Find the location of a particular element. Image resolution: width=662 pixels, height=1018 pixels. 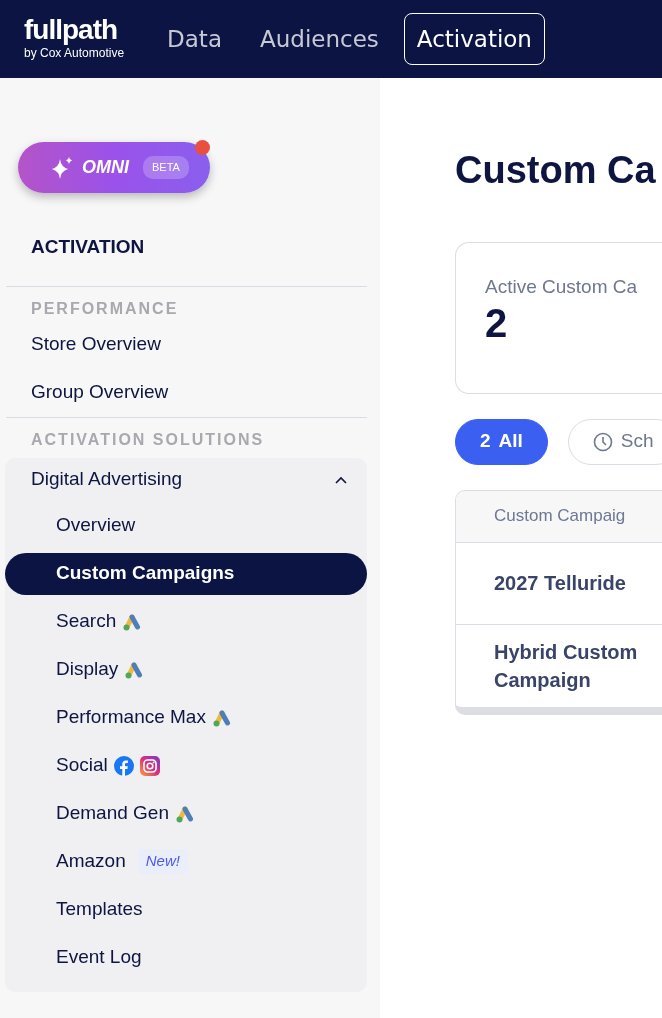

sidebar-item-label: Display is located at coordinates (87, 669).